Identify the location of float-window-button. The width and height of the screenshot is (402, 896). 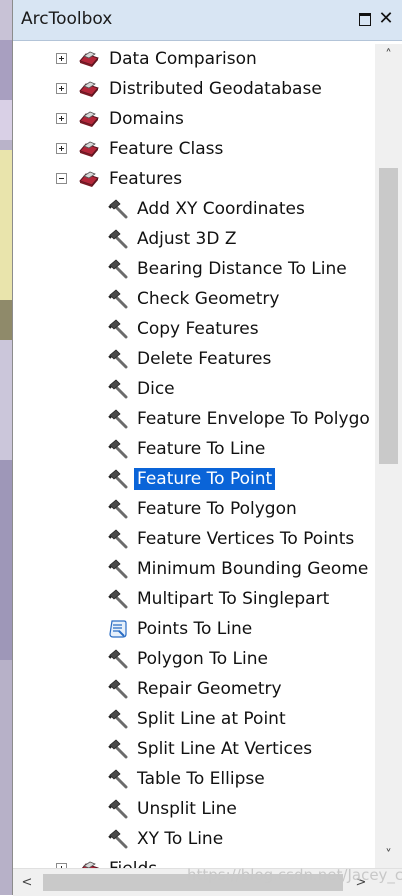
(365, 19).